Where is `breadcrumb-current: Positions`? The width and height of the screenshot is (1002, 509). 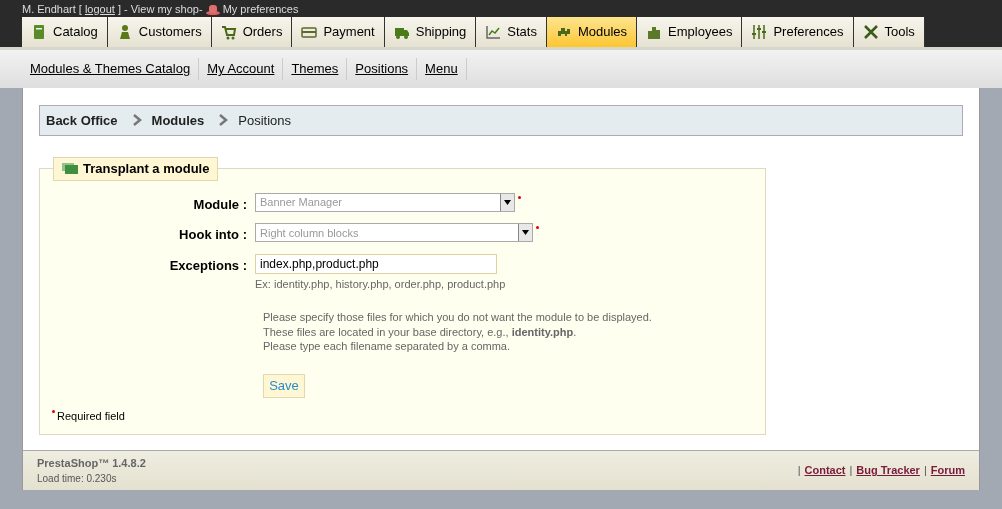 breadcrumb-current: Positions is located at coordinates (265, 120).